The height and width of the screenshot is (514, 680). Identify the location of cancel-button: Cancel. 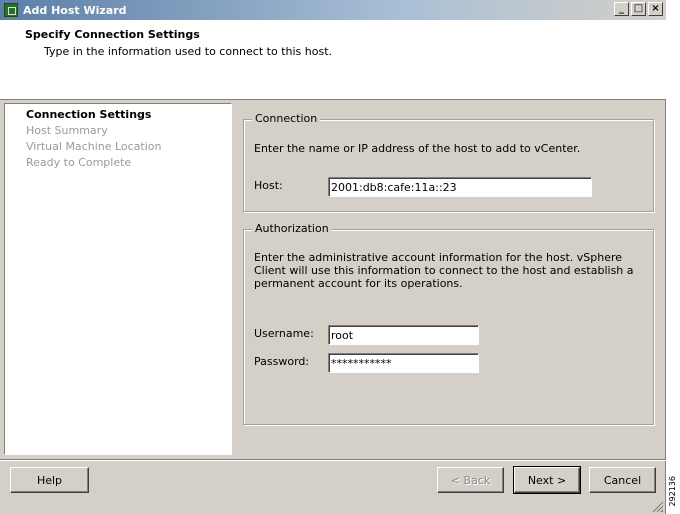
(622, 480).